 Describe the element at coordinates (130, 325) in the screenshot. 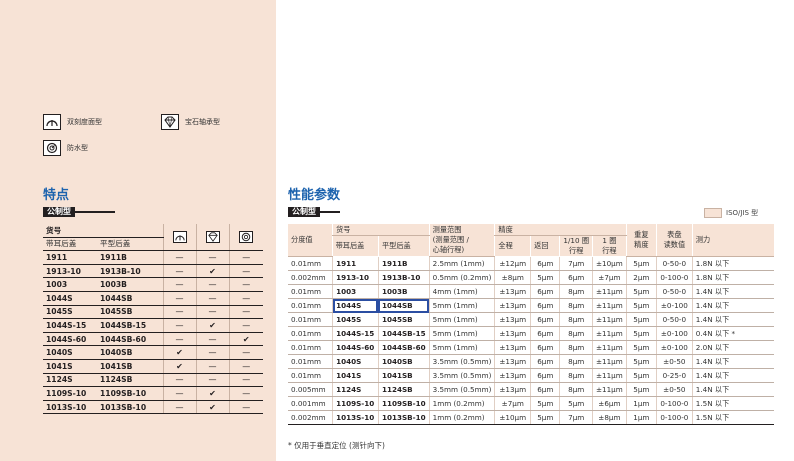

I see `flat-back-part: 1044SB-15` at that location.